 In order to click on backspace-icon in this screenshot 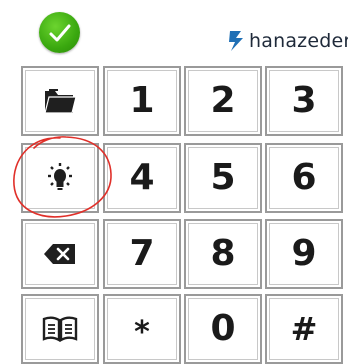, I will do `click(59, 254)`.